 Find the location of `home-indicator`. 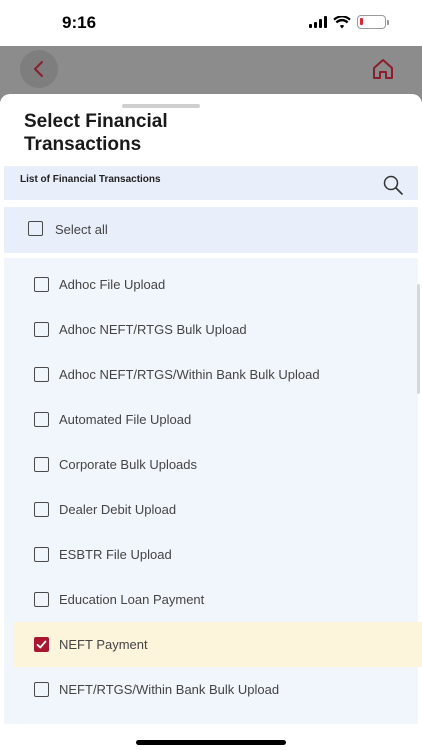

home-indicator is located at coordinates (211, 742).